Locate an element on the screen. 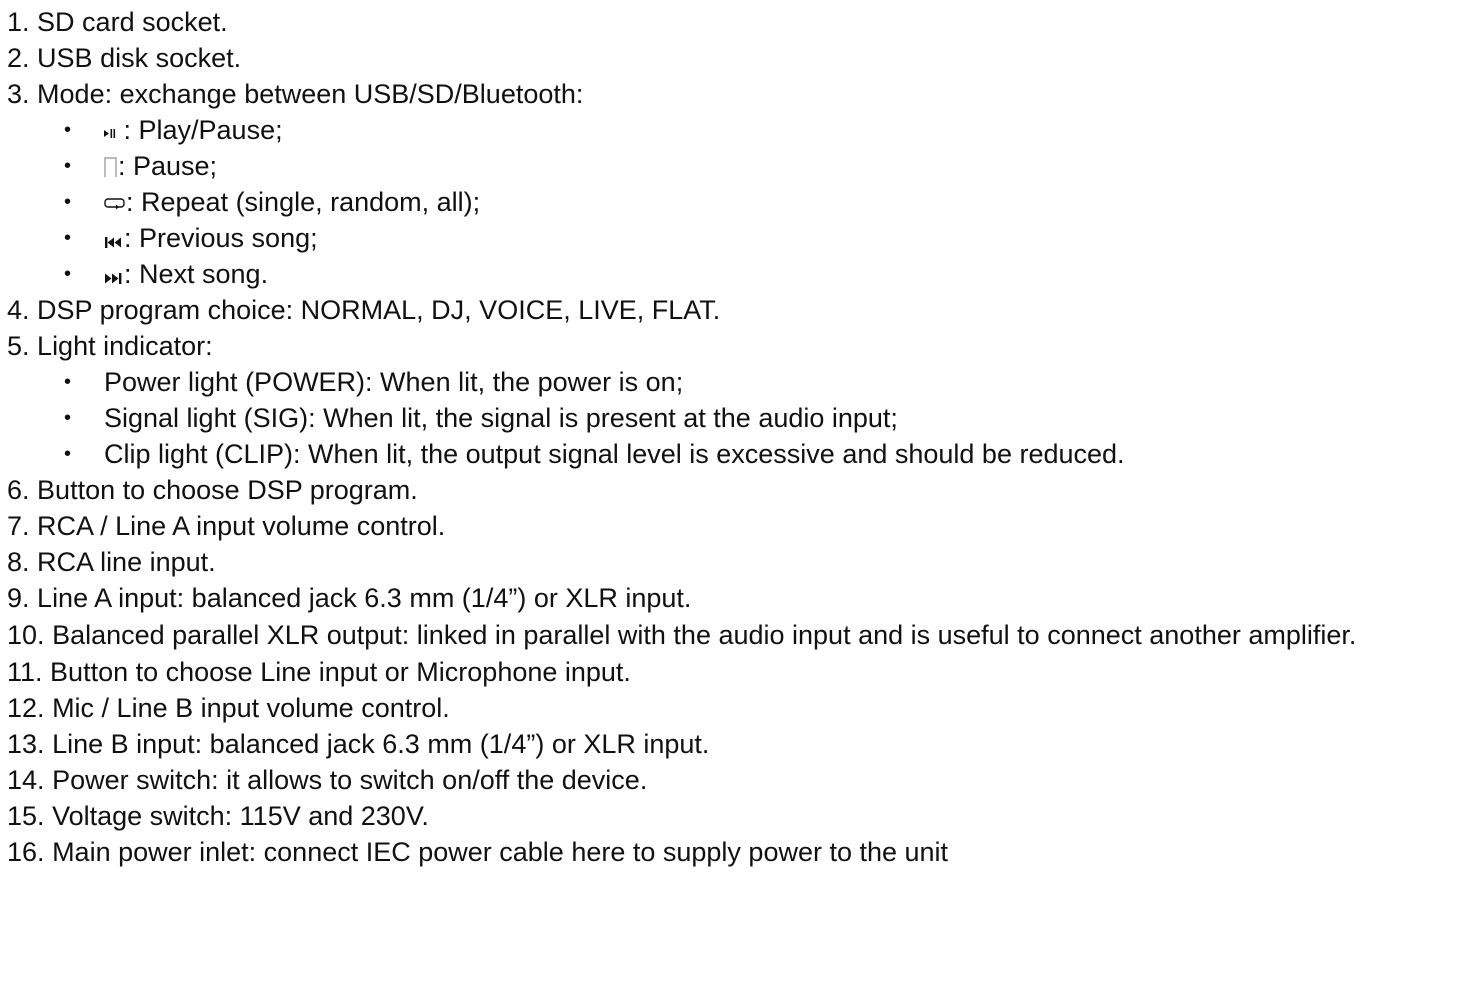 The width and height of the screenshot is (1458, 988). list-item-5: 5. Light indicator: is located at coordinates (729, 346).